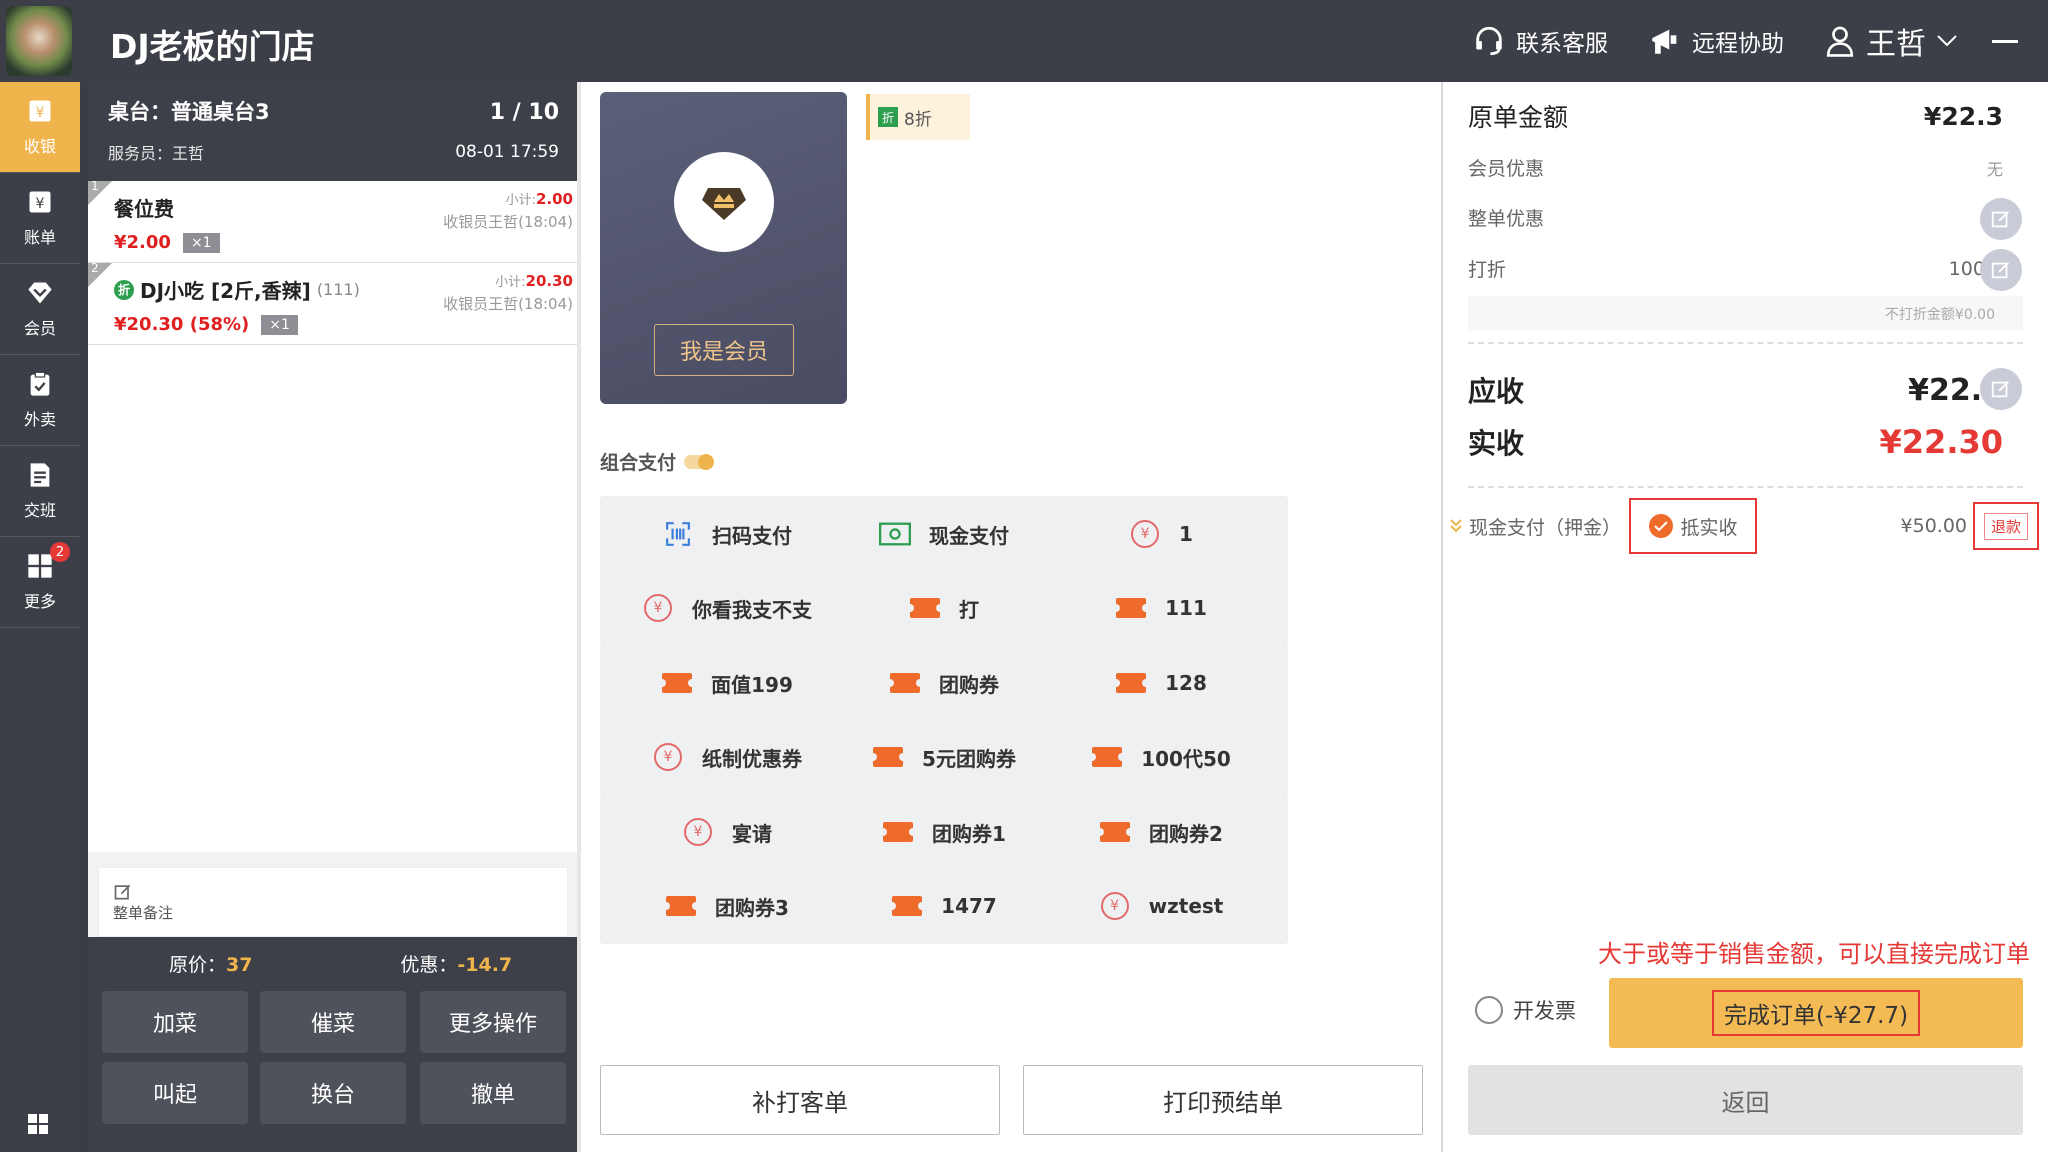  What do you see at coordinates (800, 1100) in the screenshot?
I see `reprint-button: 补打客单` at bounding box center [800, 1100].